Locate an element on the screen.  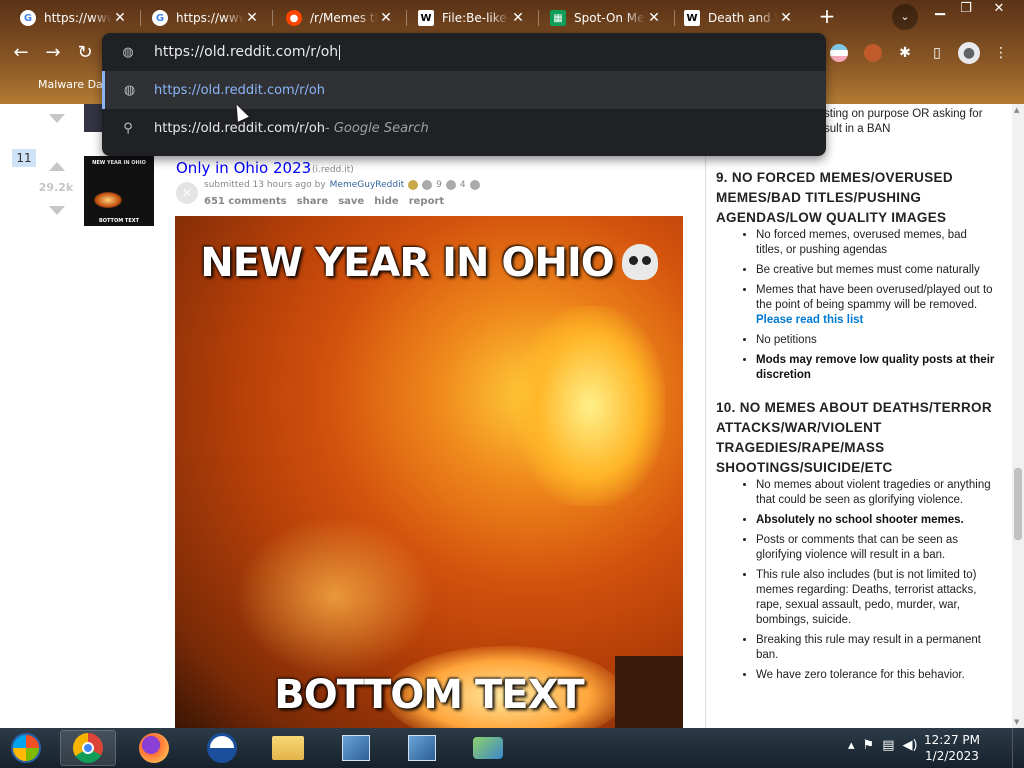
post-buttons: 651 comments share save hide report is located at coordinates (324, 201).